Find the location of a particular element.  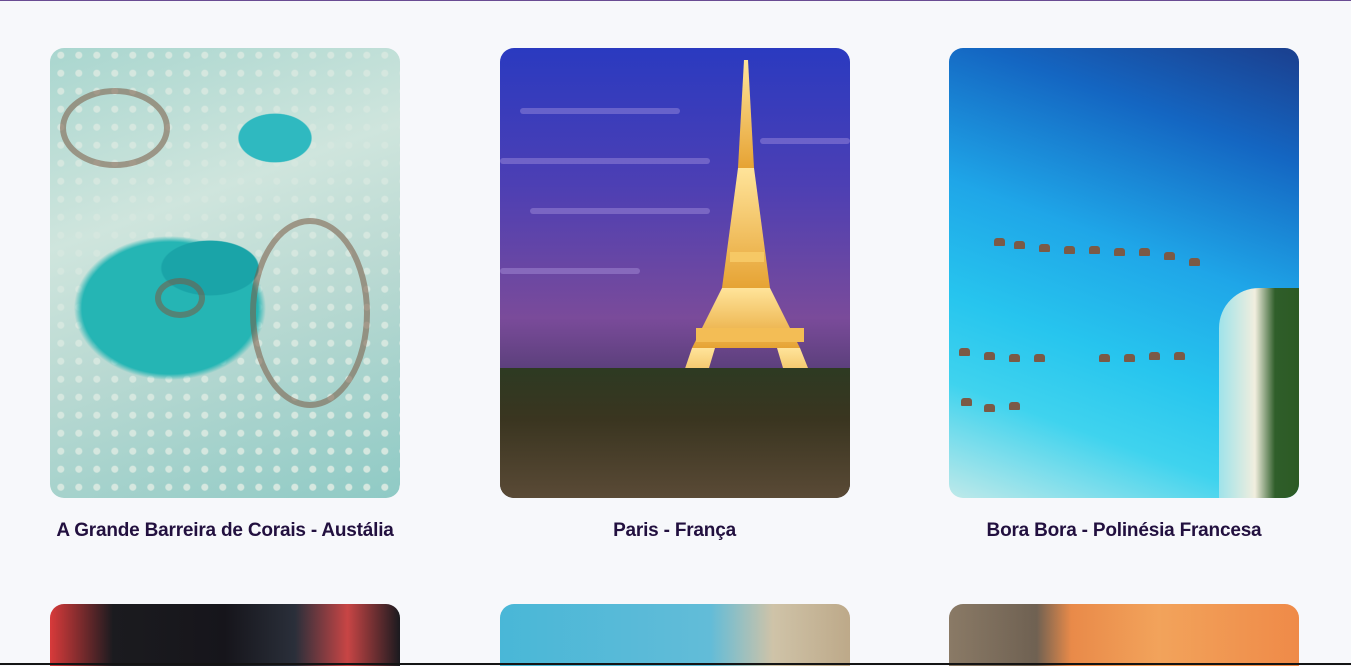

top-border is located at coordinates (675, 0).